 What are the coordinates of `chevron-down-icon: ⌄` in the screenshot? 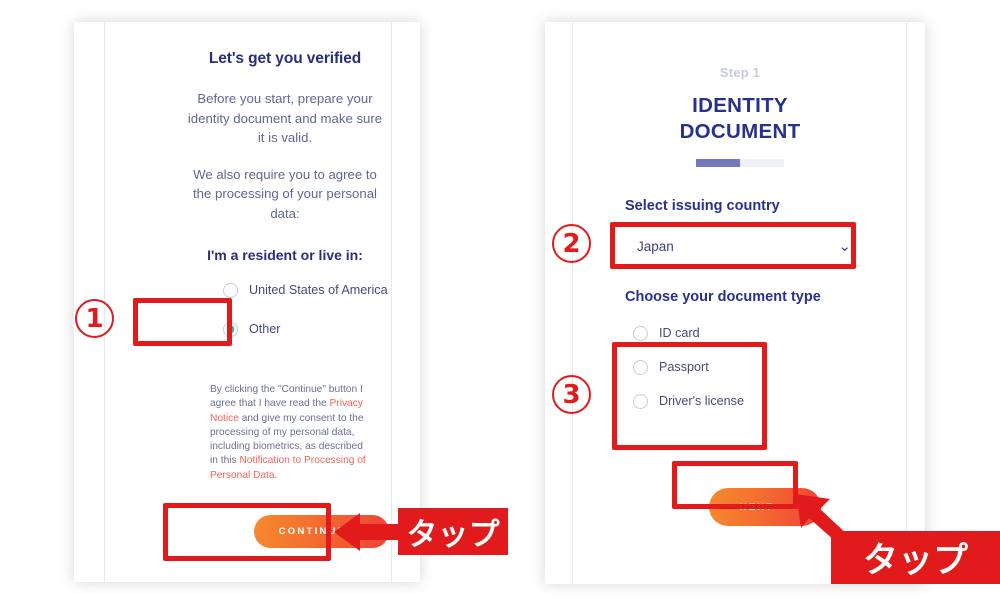 It's located at (844, 246).